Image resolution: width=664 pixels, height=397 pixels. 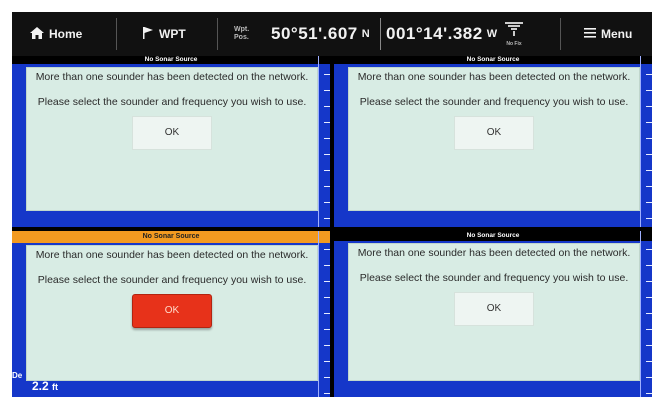 I want to click on home-label: Home, so click(x=66, y=34).